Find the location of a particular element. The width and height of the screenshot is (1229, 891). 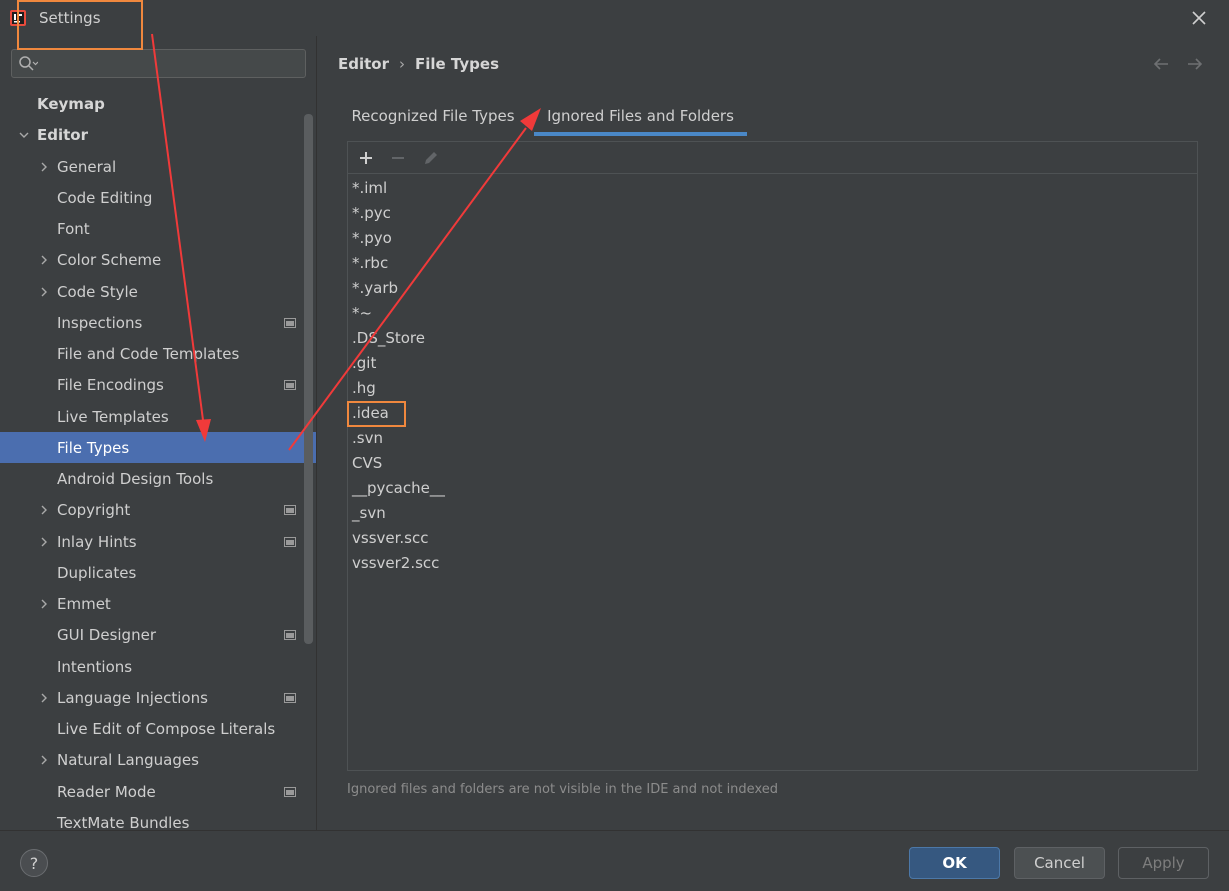

search-icon is located at coordinates (28, 64).